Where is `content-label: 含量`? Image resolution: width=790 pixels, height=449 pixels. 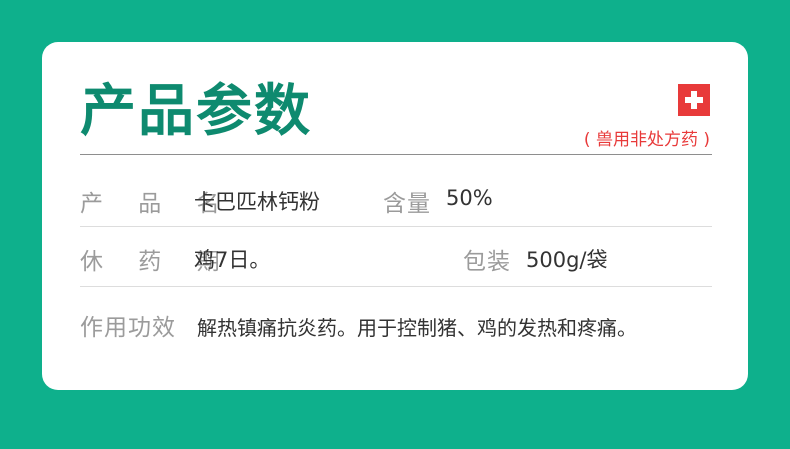
content-label: 含量 is located at coordinates (407, 204).